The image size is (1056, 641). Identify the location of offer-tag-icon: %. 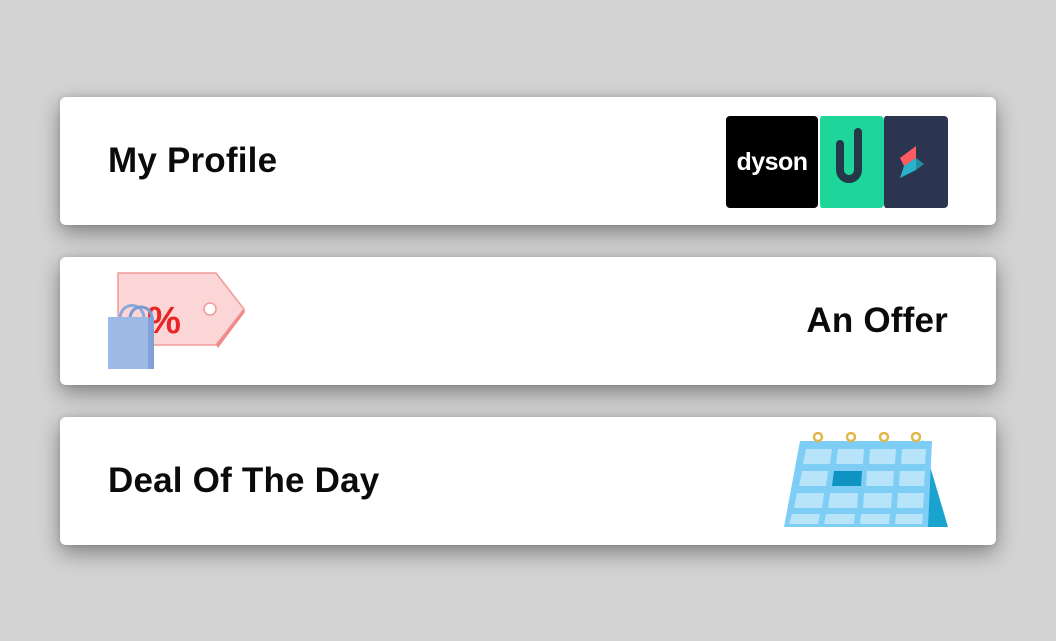
(176, 320).